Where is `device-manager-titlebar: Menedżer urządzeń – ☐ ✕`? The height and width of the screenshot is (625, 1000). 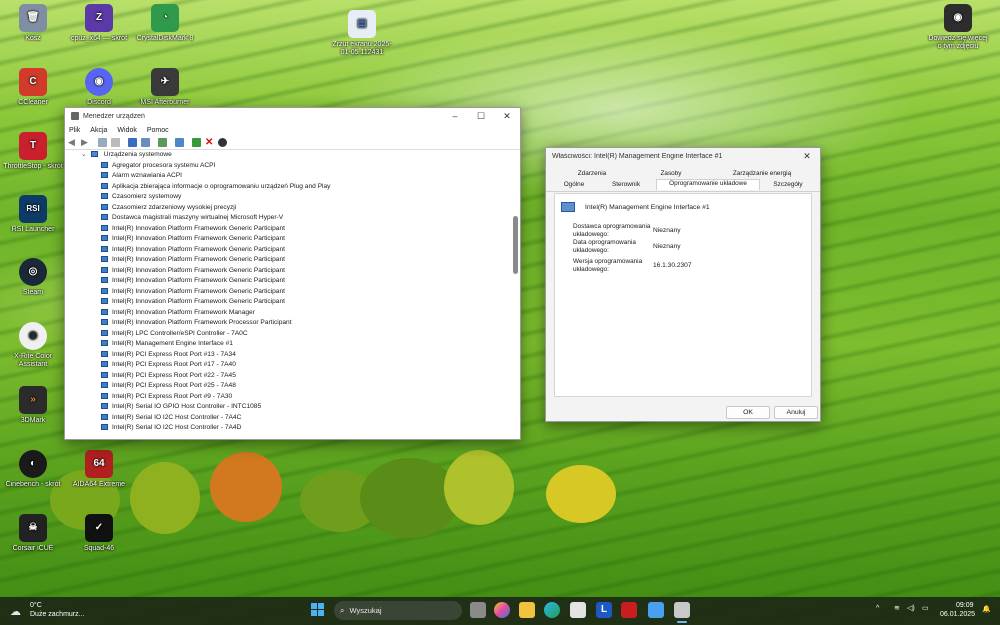
device-manager-titlebar: Menedżer urządzeń – ☐ ✕ is located at coordinates (292, 116).